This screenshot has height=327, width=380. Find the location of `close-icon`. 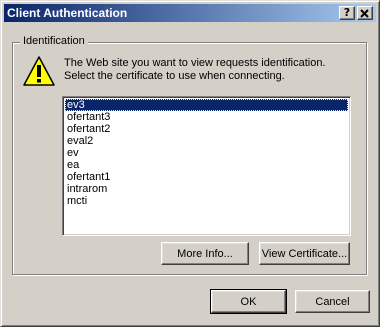

close-icon is located at coordinates (364, 13).